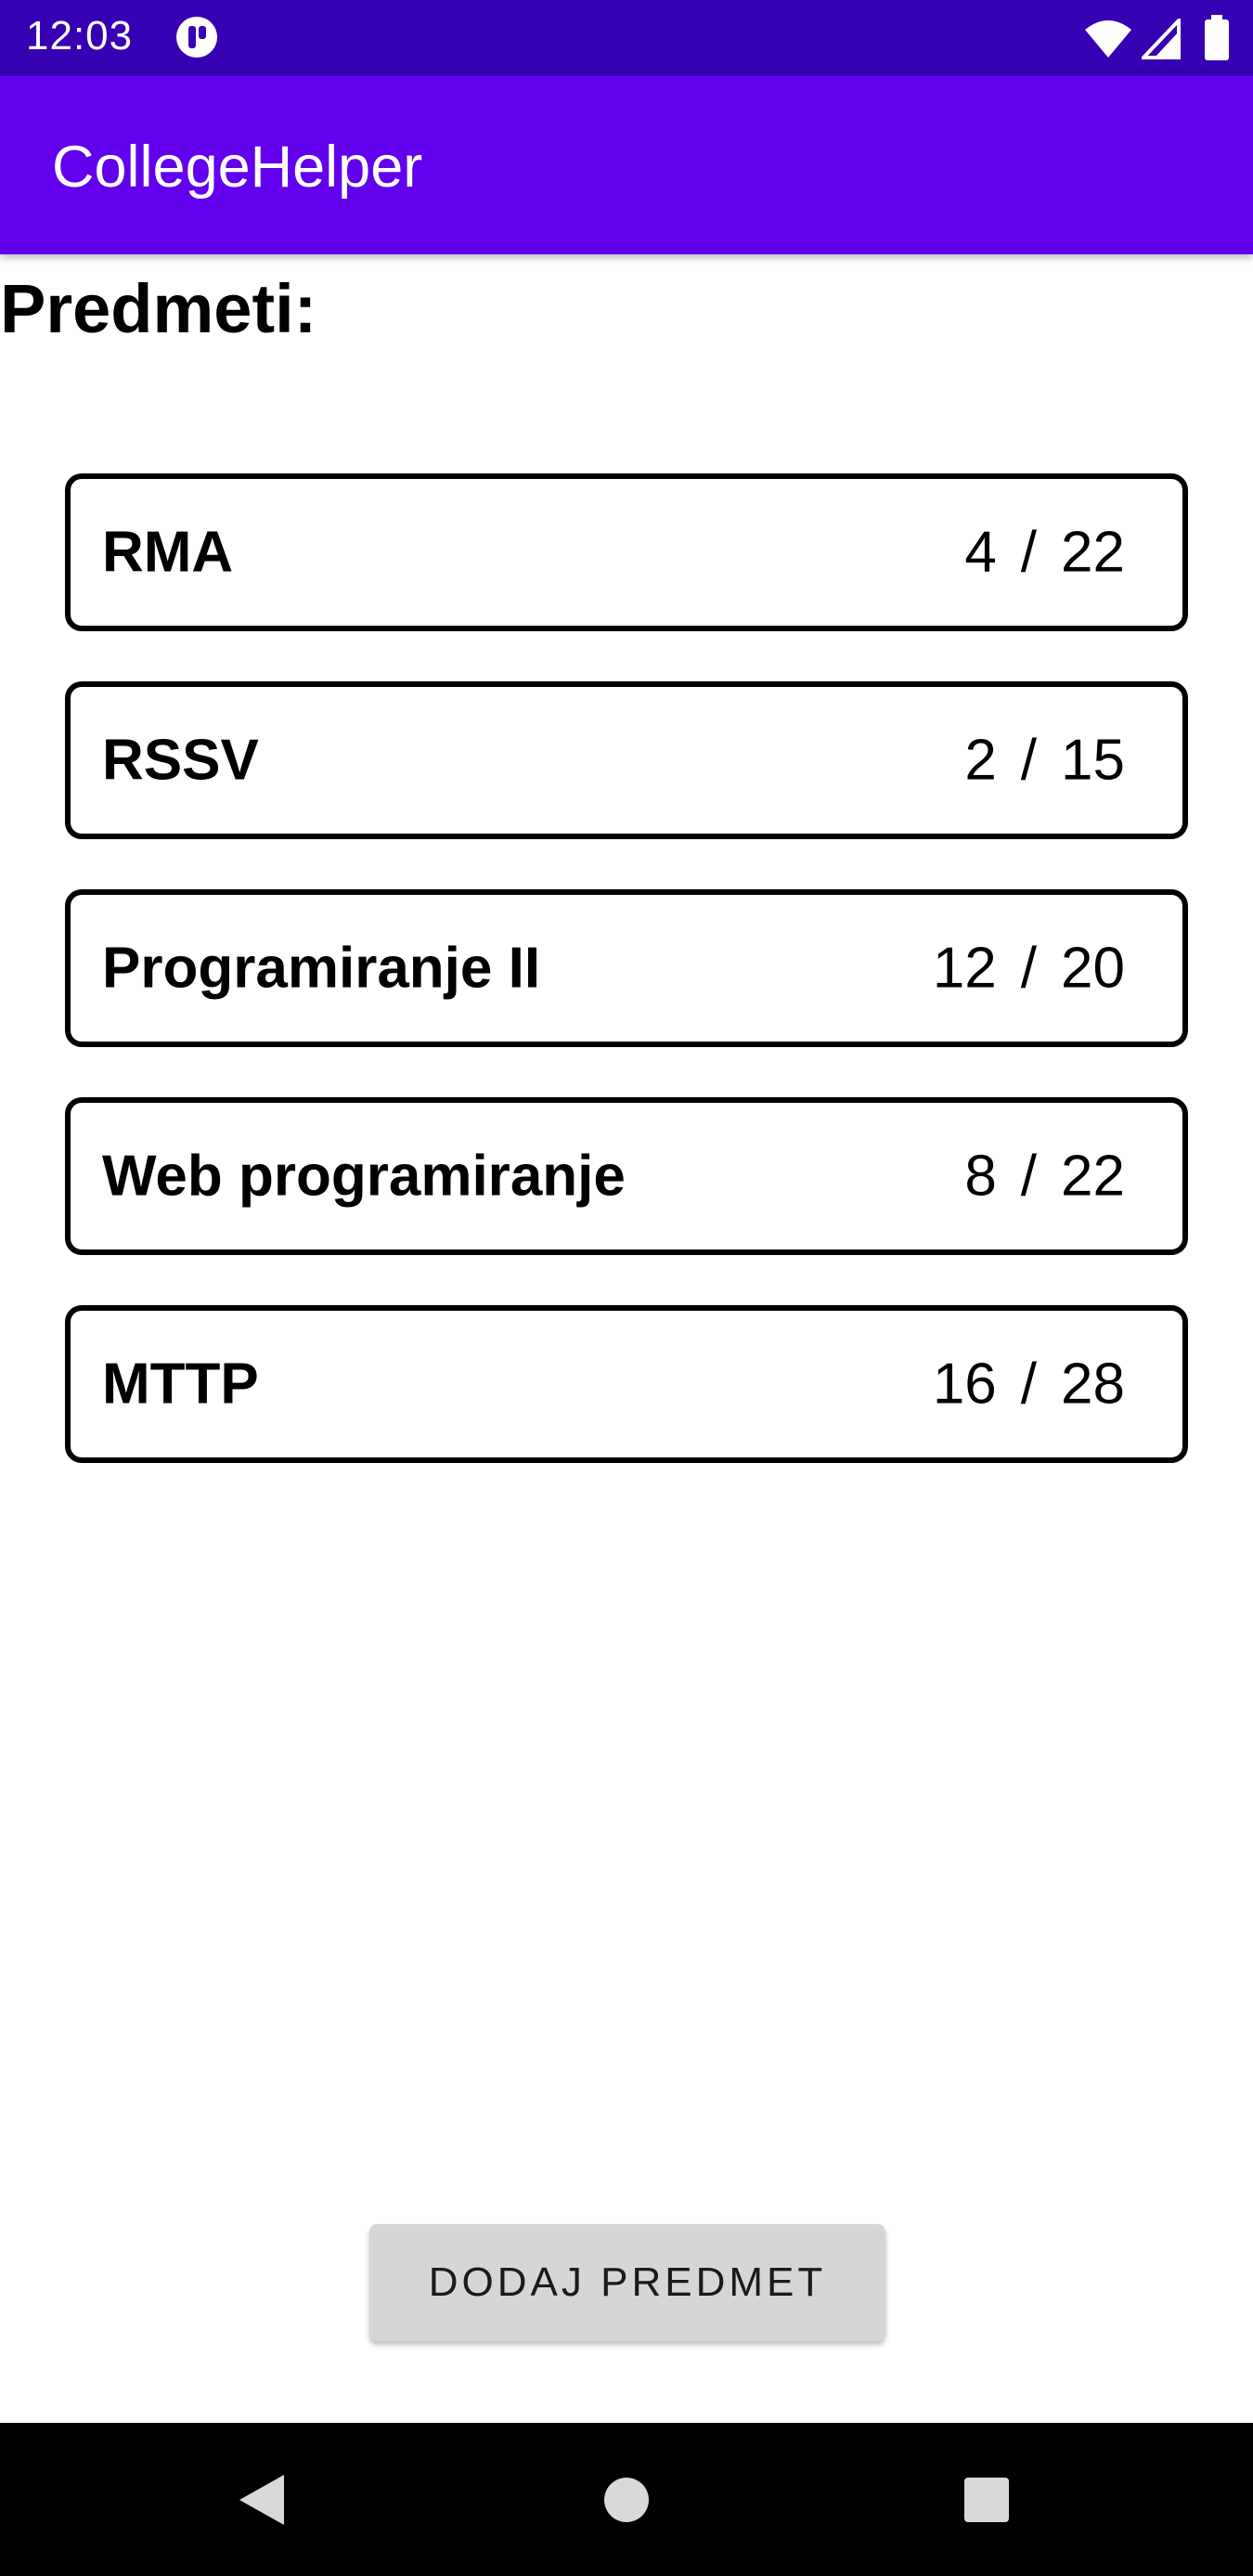 This screenshot has height=2576, width=1253. I want to click on status-bar: 12:03, so click(626, 38).